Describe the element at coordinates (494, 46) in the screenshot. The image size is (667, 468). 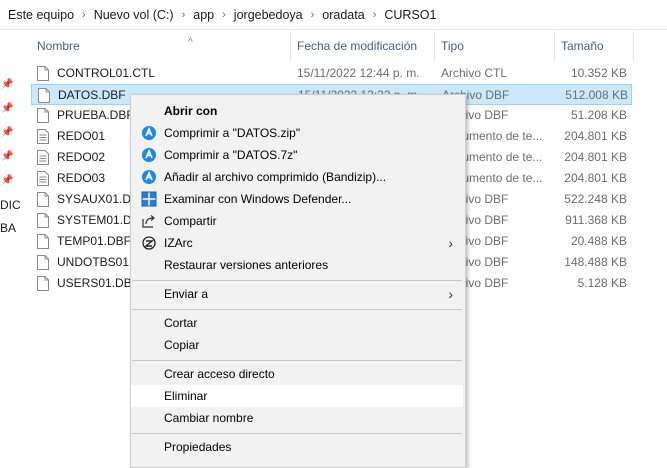
I see `column-header-type: Tipo` at that location.